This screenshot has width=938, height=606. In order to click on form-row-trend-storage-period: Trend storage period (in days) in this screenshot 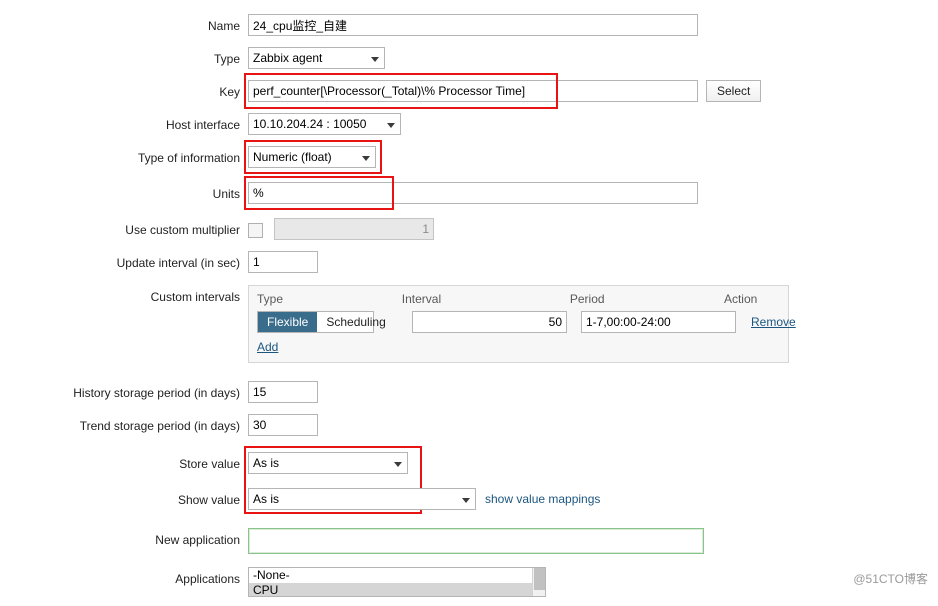, I will do `click(469, 426)`.